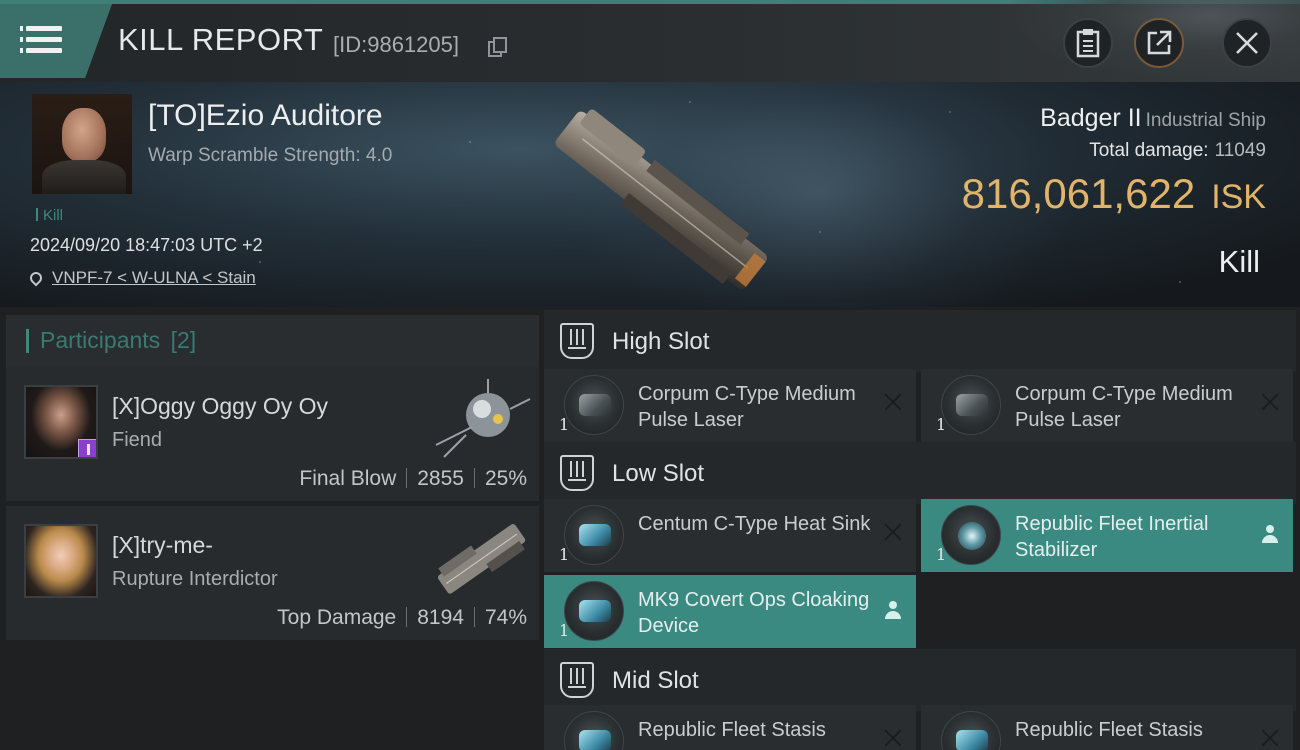  What do you see at coordinates (348, 478) in the screenshot?
I see `participant-role: Final Blow` at bounding box center [348, 478].